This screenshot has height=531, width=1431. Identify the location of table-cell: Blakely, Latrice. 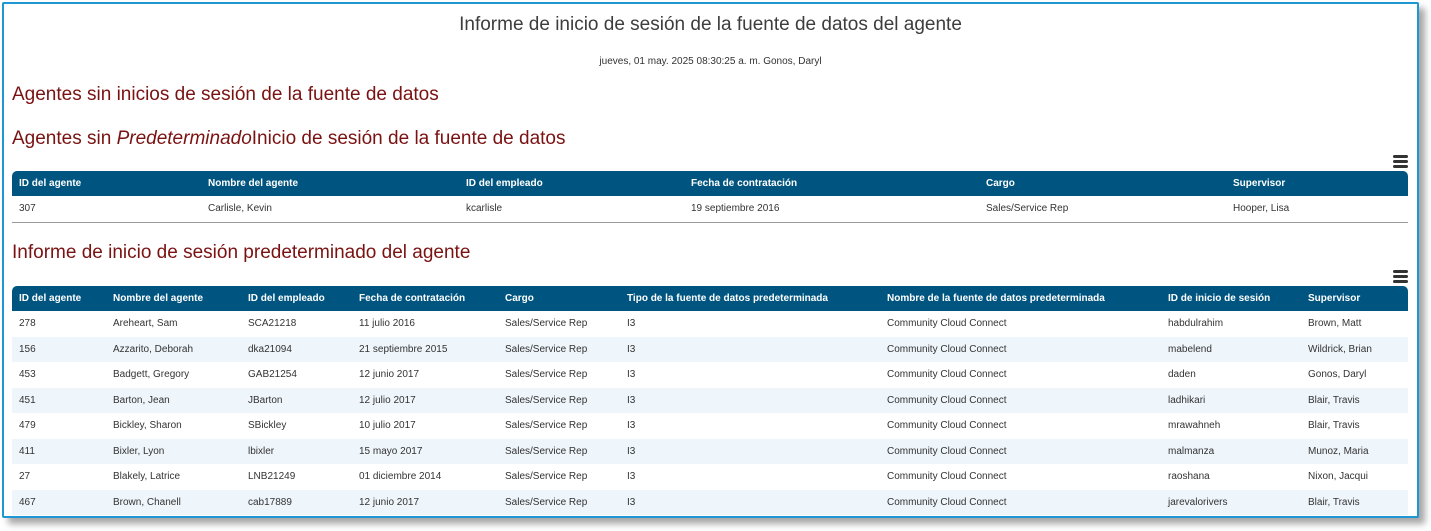
(147, 477).